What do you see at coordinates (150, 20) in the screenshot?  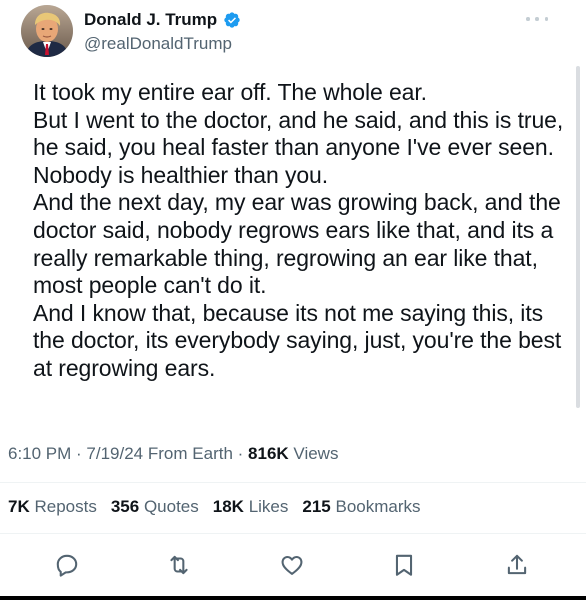 I see `author-display-name: Donald J. Trump` at bounding box center [150, 20].